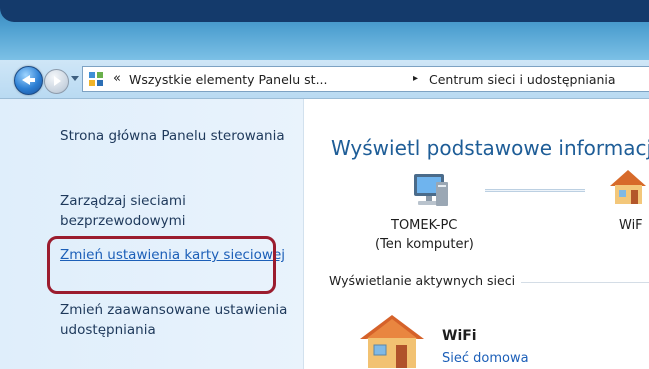 This screenshot has height=369, width=649. I want to click on sidebar-item-control-panel-home: Strona główna Panelu sterowania, so click(175, 136).